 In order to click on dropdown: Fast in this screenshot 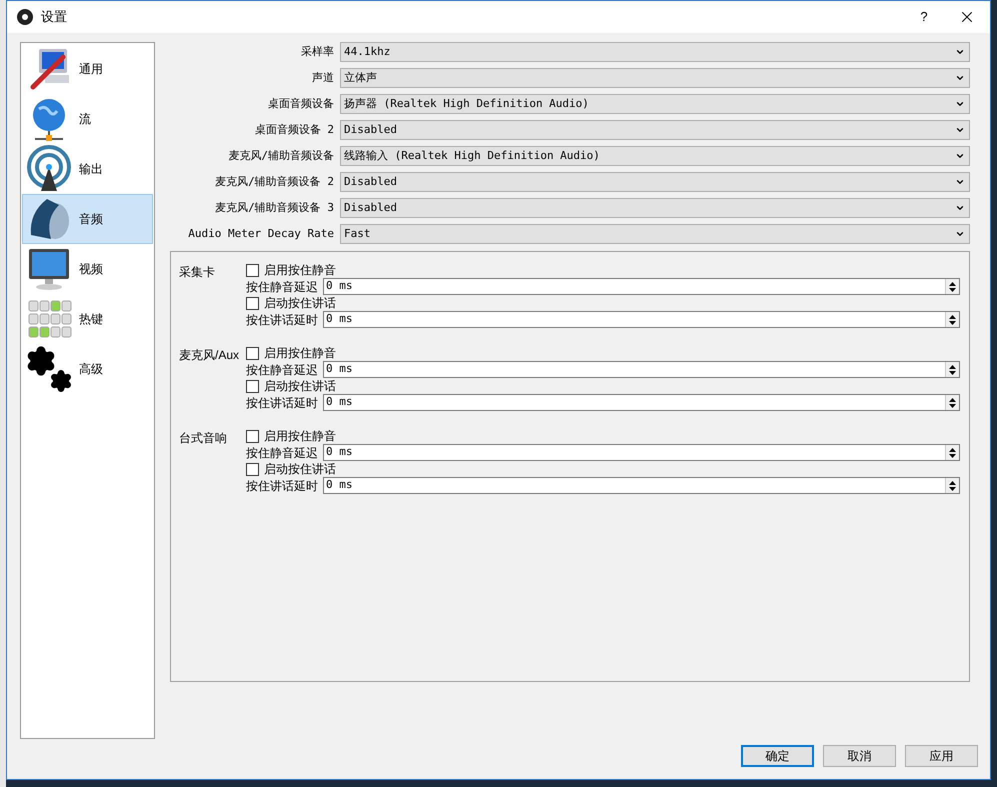, I will do `click(655, 234)`.